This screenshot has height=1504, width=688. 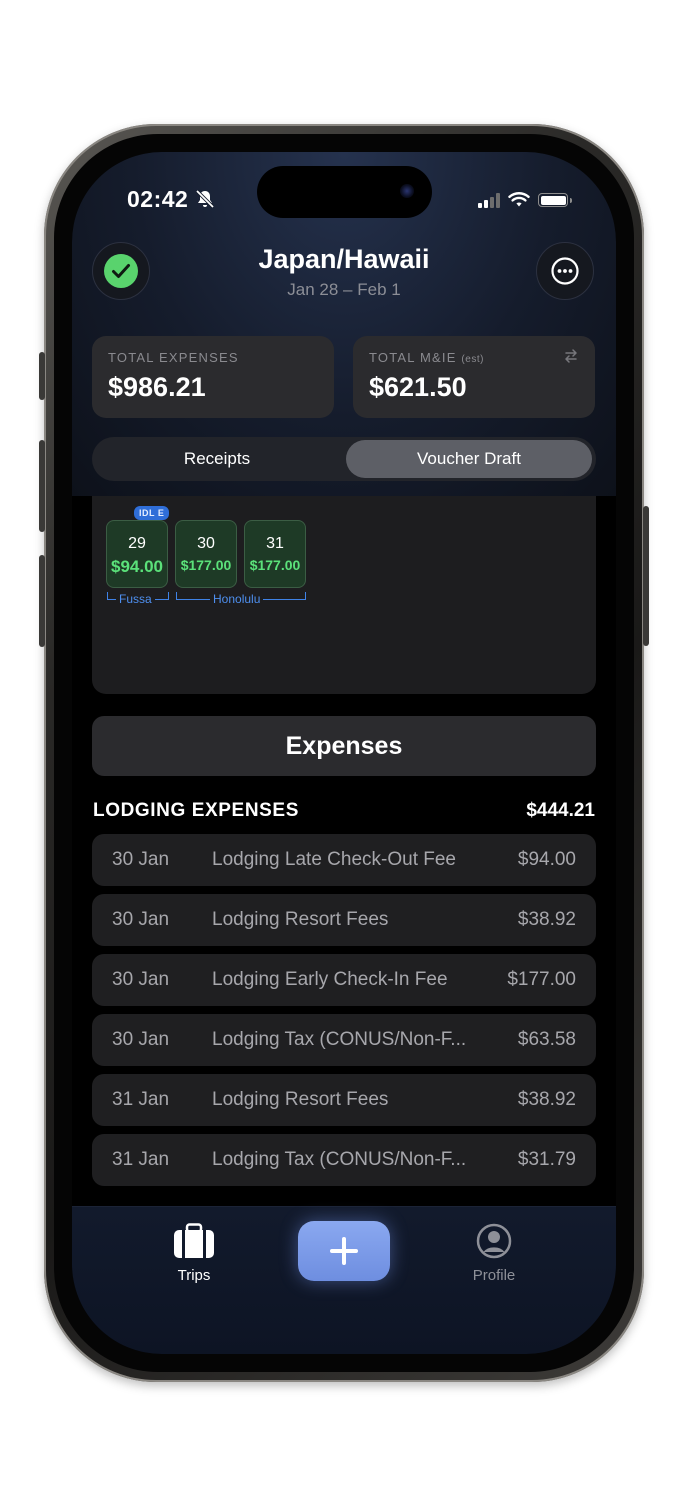 What do you see at coordinates (494, 1241) in the screenshot?
I see `person-circle-icon` at bounding box center [494, 1241].